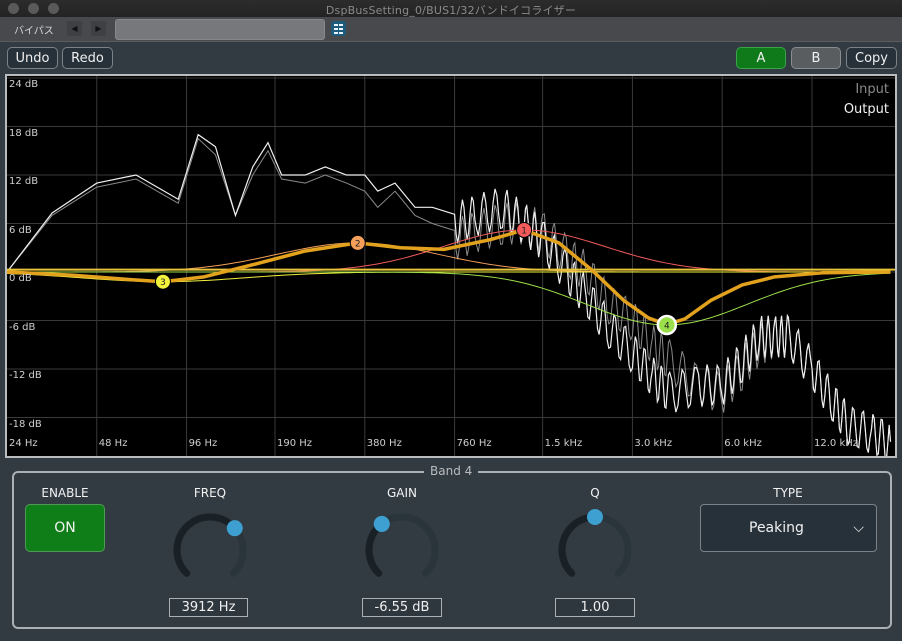 The height and width of the screenshot is (641, 902). I want to click on legend-output: Output, so click(866, 109).